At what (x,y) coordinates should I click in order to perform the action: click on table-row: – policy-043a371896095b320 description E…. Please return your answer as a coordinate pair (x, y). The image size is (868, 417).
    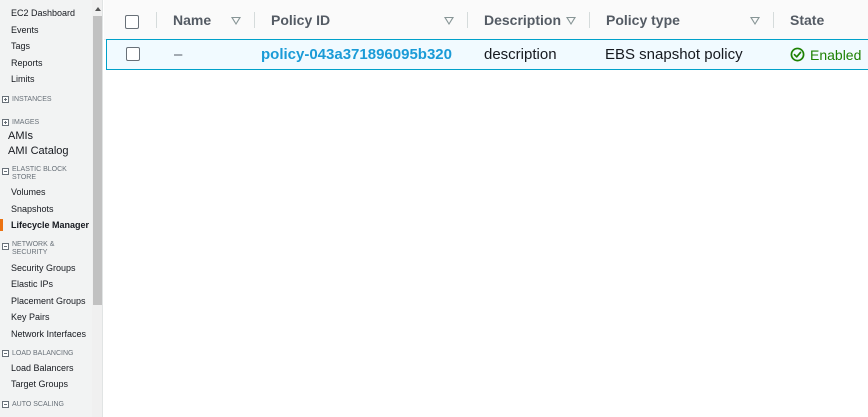
    Looking at the image, I should click on (487, 54).